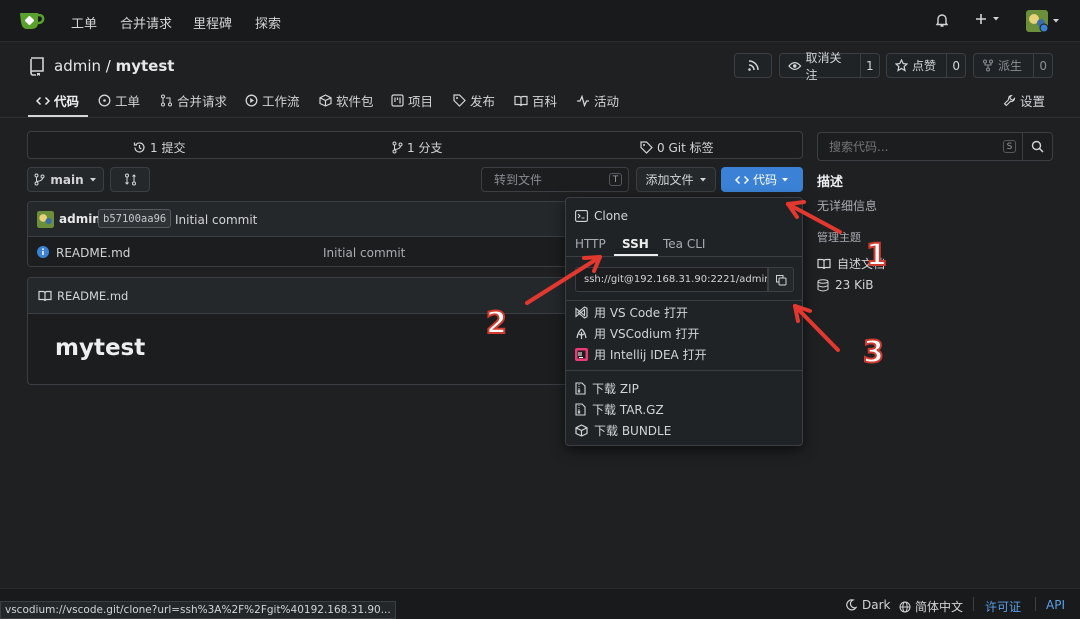 The height and width of the screenshot is (619, 1080). What do you see at coordinates (683, 276) in the screenshot?
I see `annotation-arrows` at bounding box center [683, 276].